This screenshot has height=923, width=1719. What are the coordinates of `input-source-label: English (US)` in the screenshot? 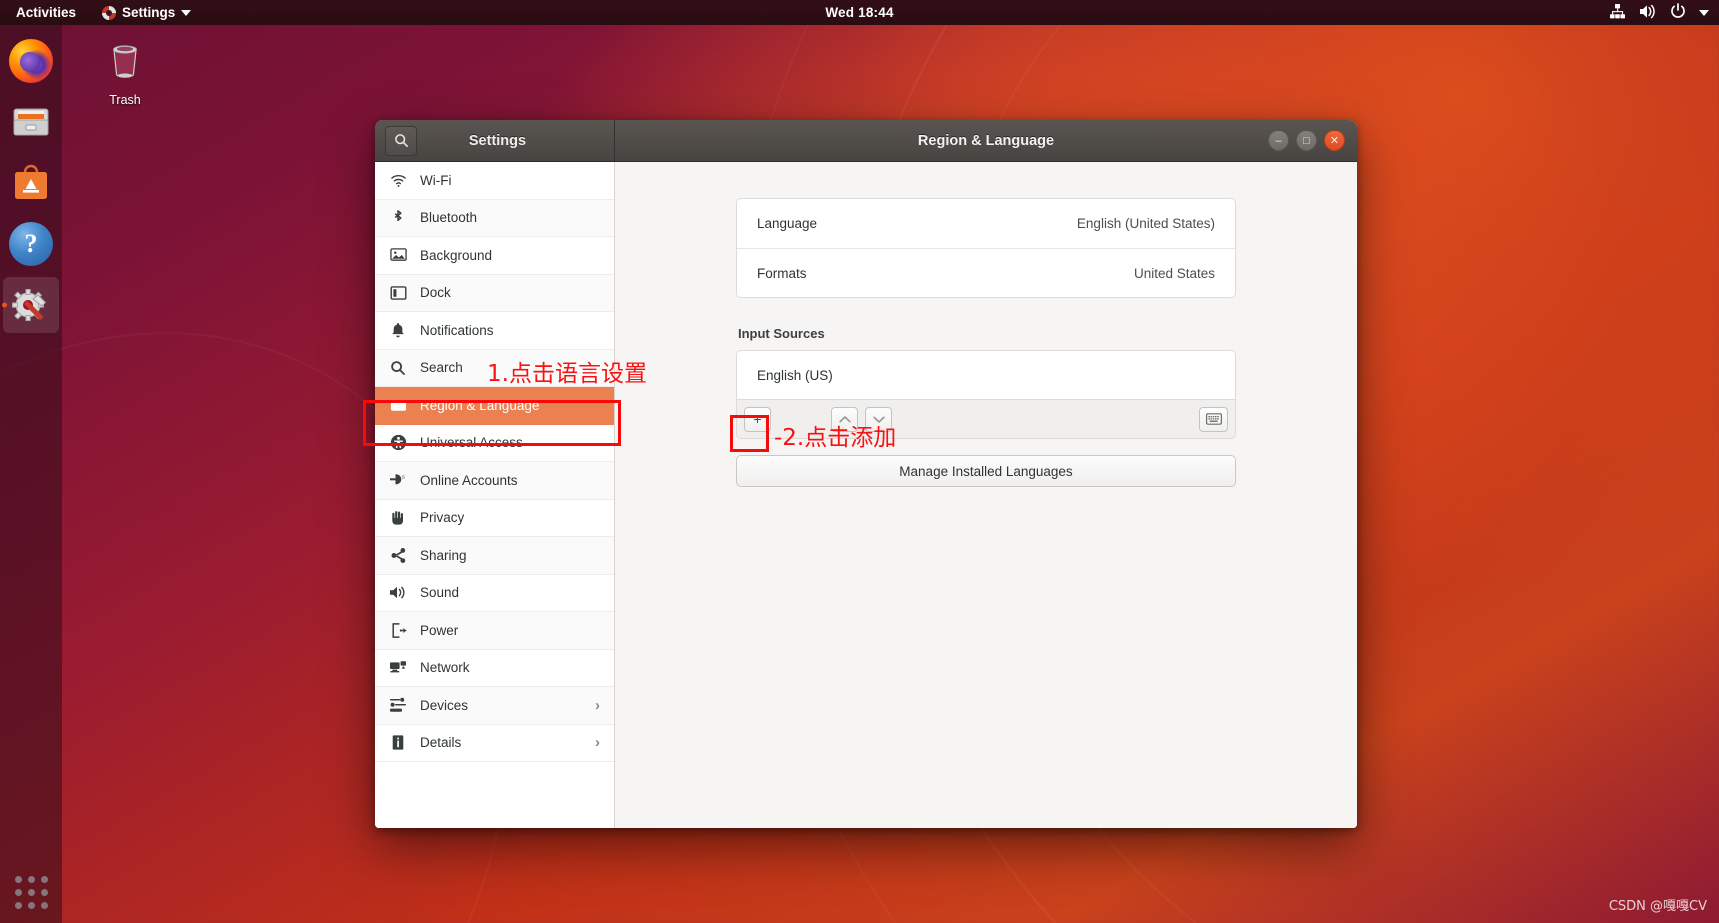 It's located at (795, 375).